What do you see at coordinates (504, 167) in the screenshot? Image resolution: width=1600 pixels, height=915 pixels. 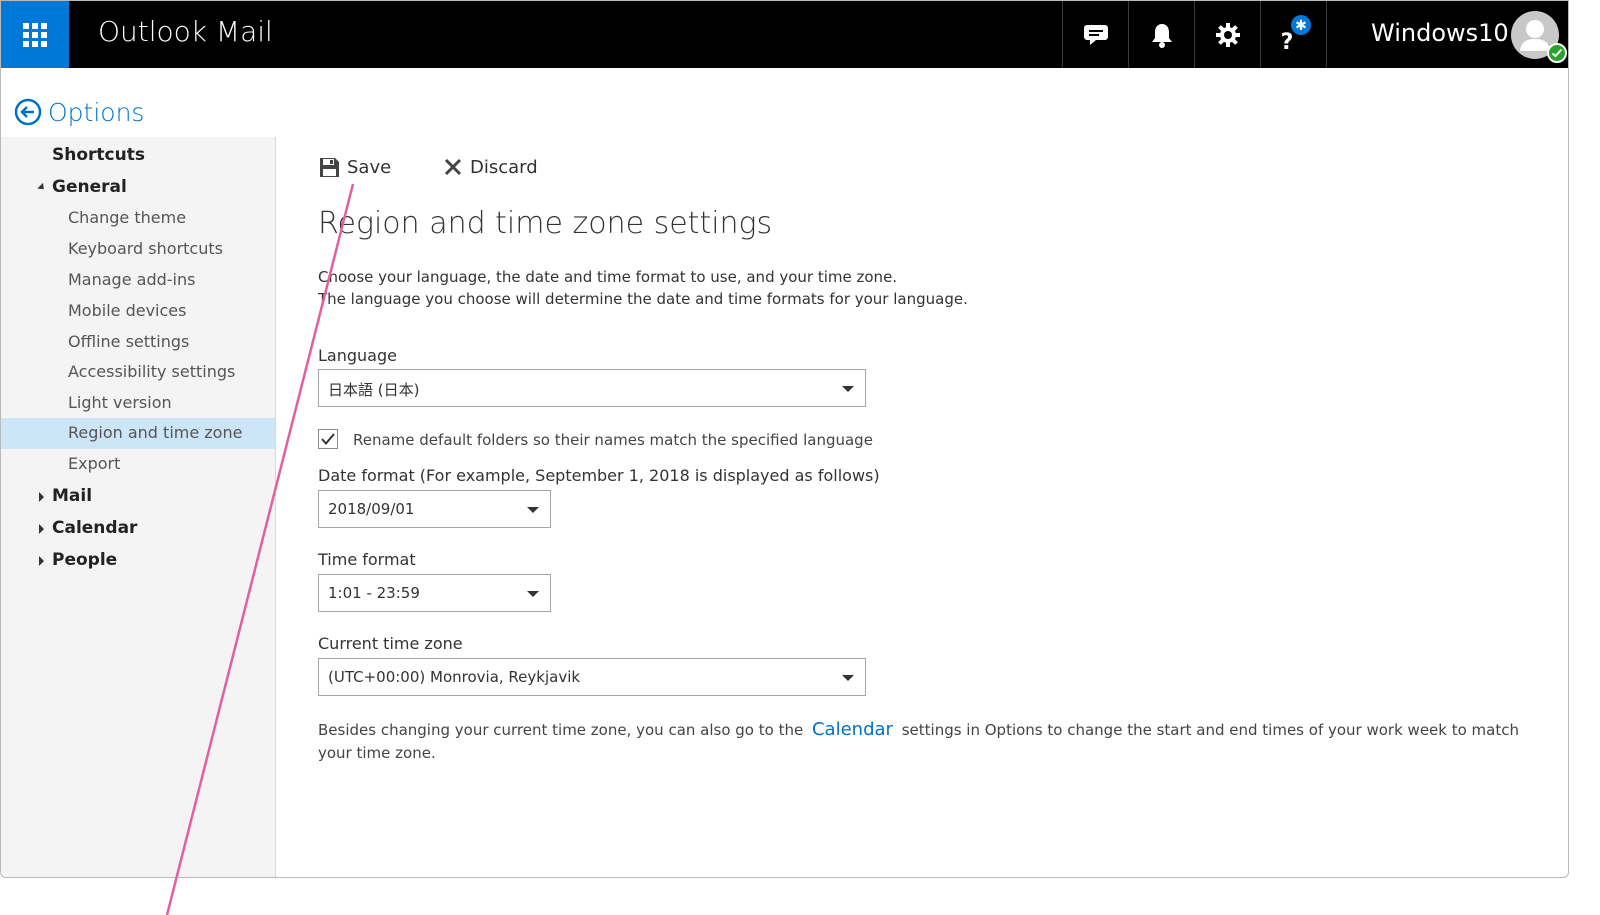 I see `discard-label: Discard` at bounding box center [504, 167].